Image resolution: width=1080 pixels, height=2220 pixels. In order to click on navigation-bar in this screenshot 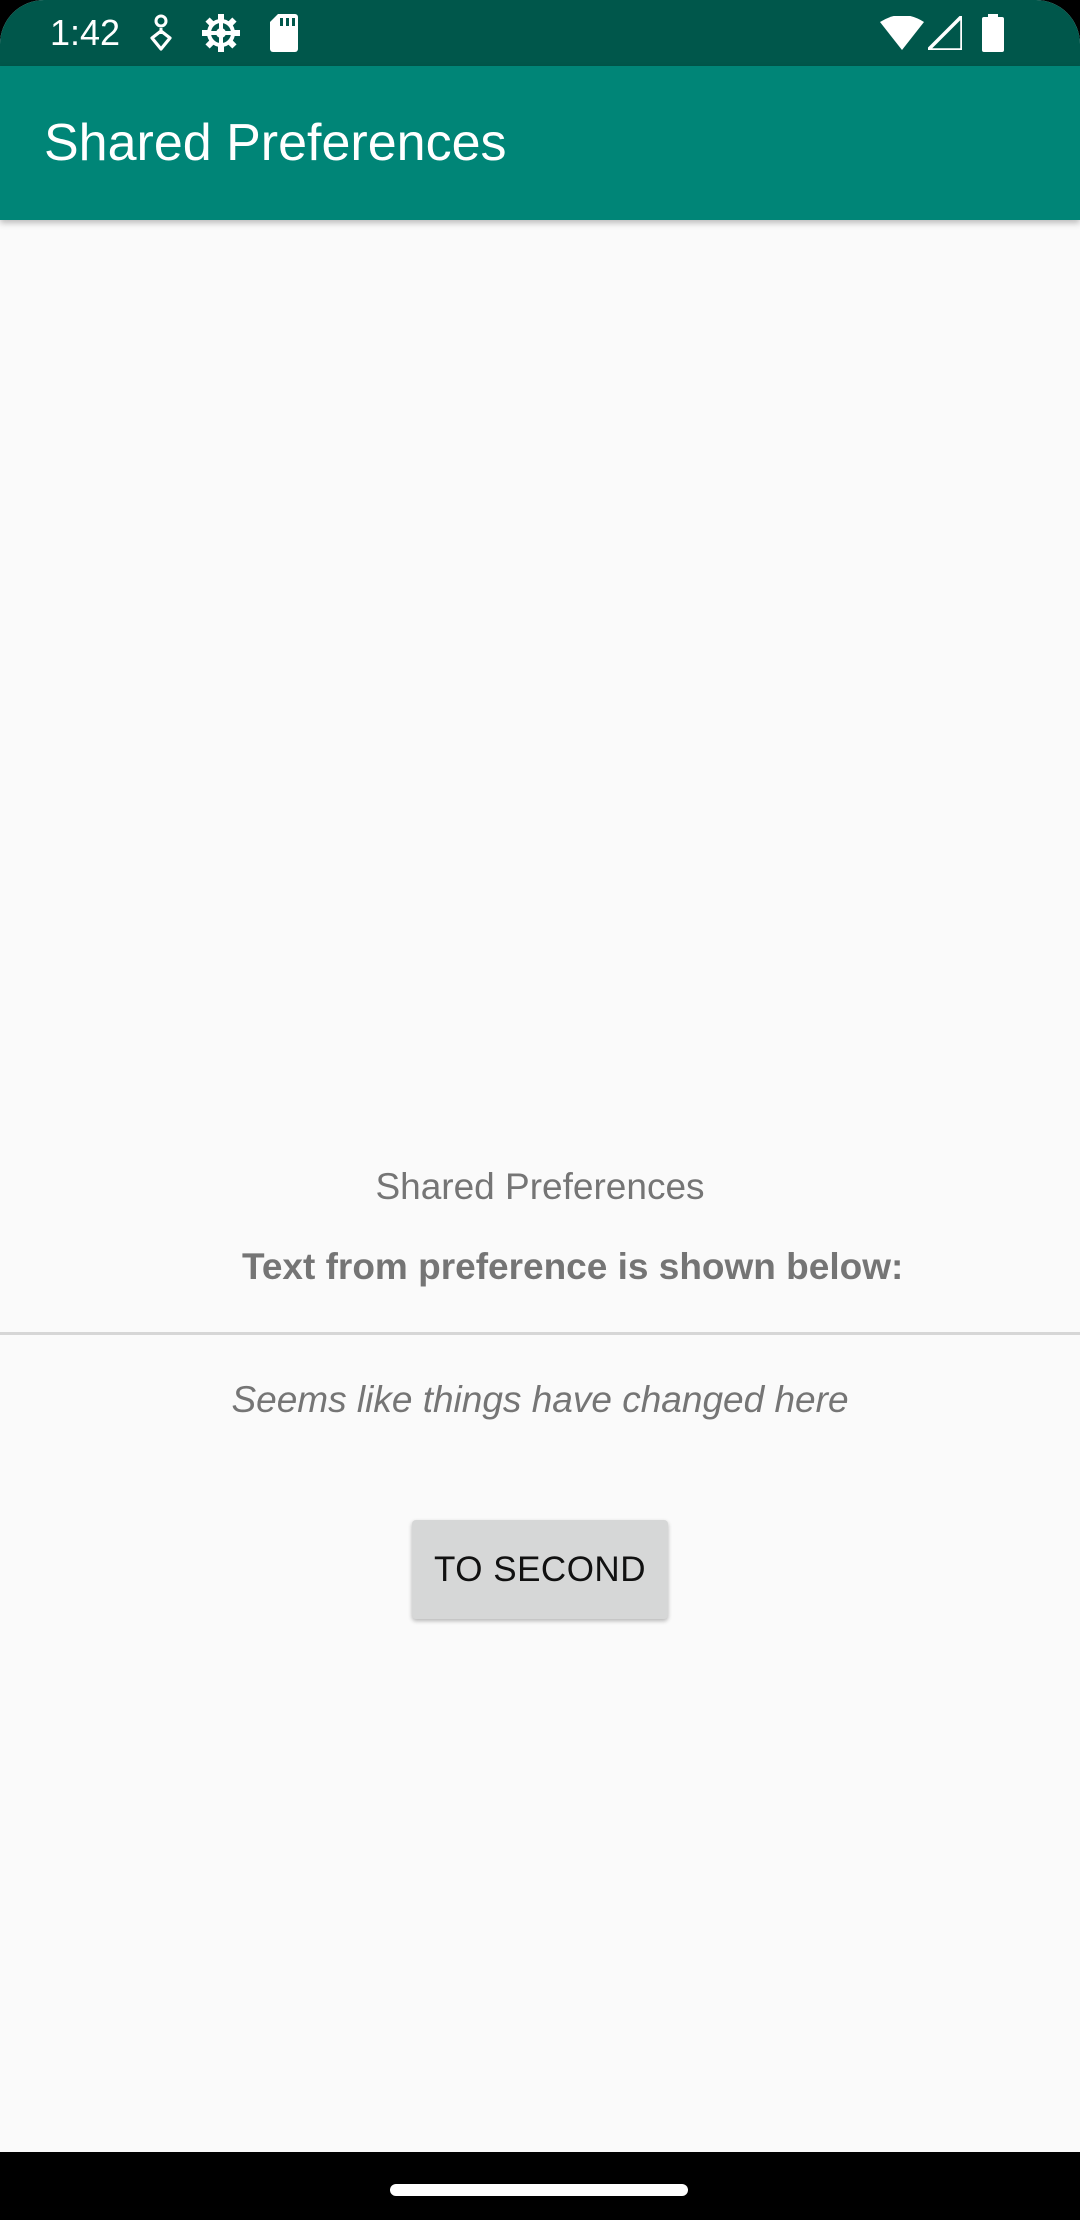, I will do `click(540, 2186)`.